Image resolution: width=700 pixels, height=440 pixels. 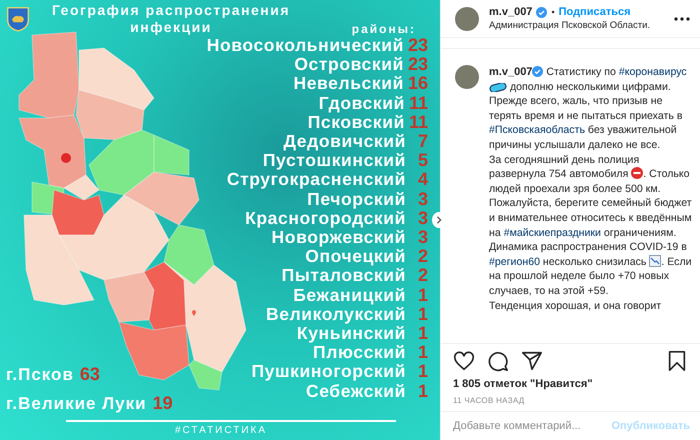 What do you see at coordinates (384, 29) in the screenshot?
I see `list-heading: районы:` at bounding box center [384, 29].